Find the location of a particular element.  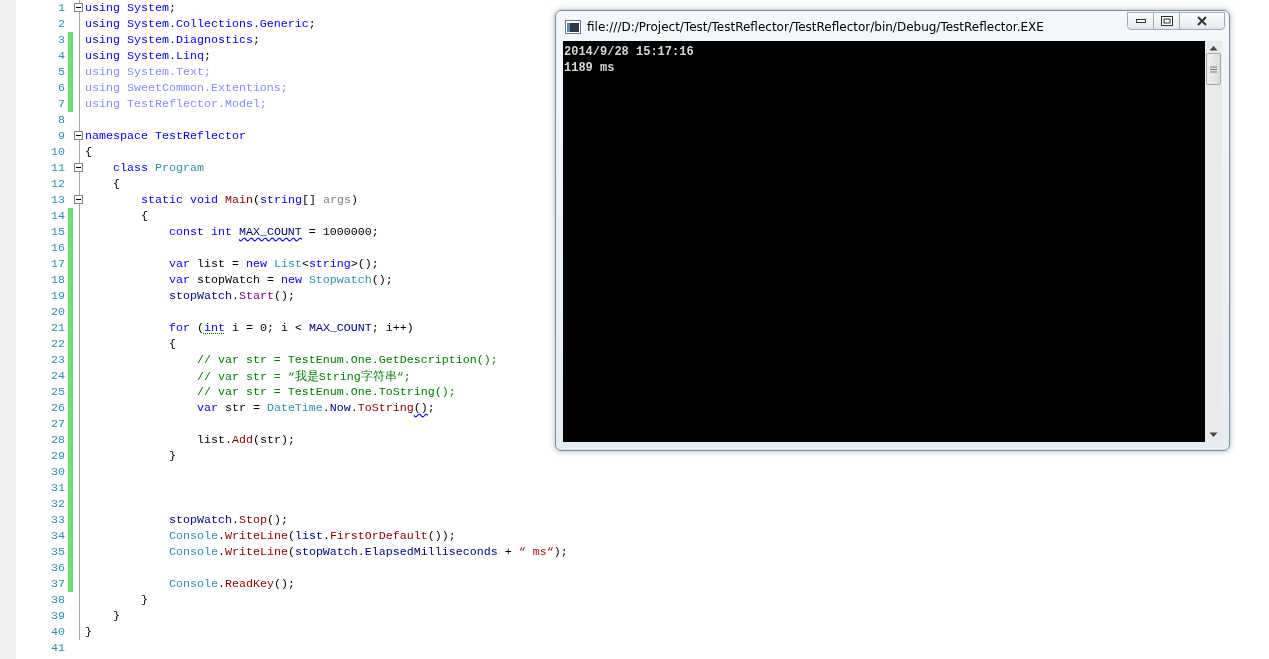

minimize-button is located at coordinates (1140, 21).